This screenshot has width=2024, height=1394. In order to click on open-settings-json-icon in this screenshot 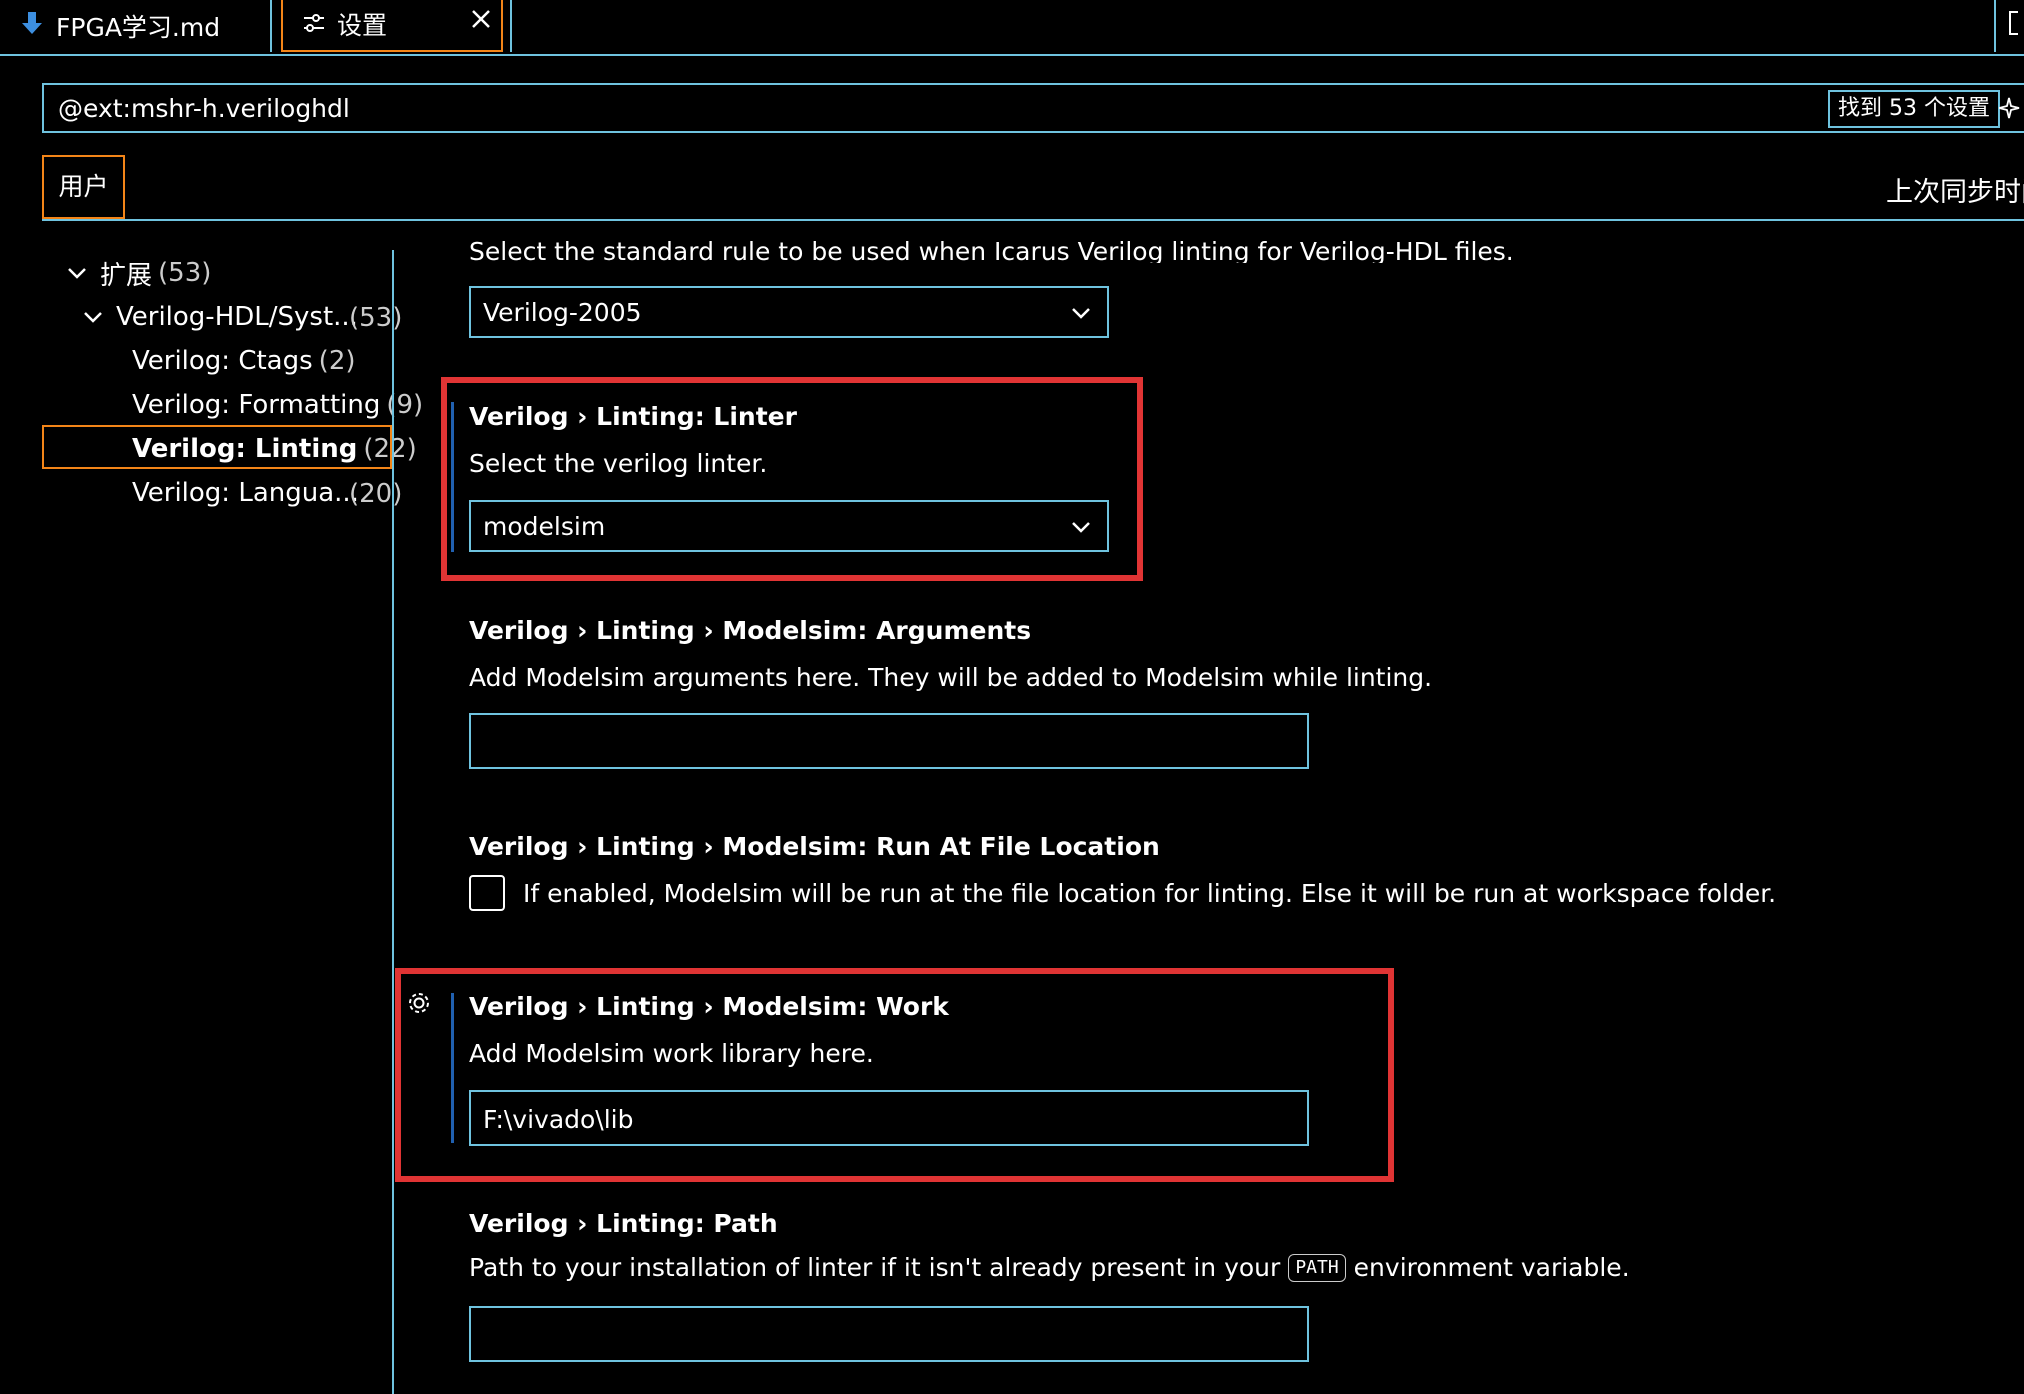, I will do `click(2014, 23)`.